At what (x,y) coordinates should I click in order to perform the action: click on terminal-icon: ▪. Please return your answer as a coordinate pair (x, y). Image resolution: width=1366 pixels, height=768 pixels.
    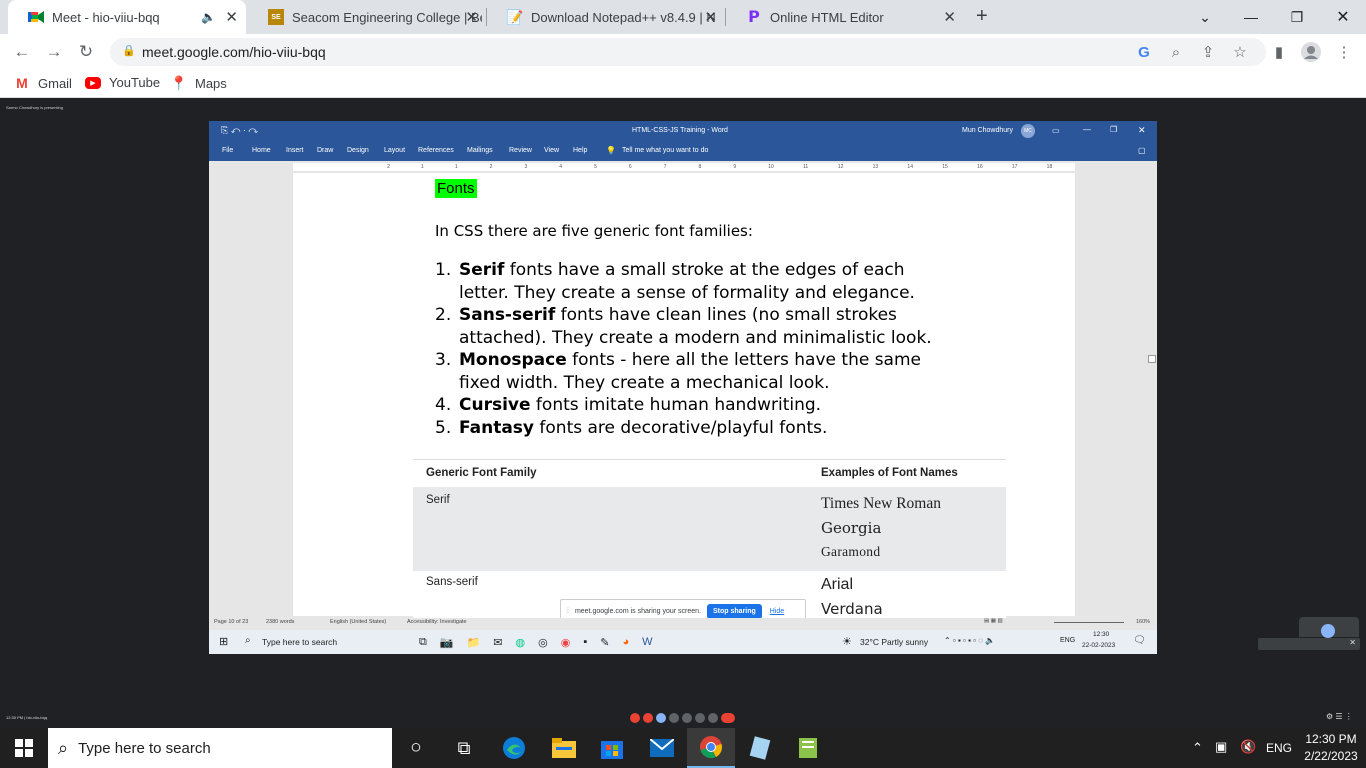
    Looking at the image, I should click on (585, 642).